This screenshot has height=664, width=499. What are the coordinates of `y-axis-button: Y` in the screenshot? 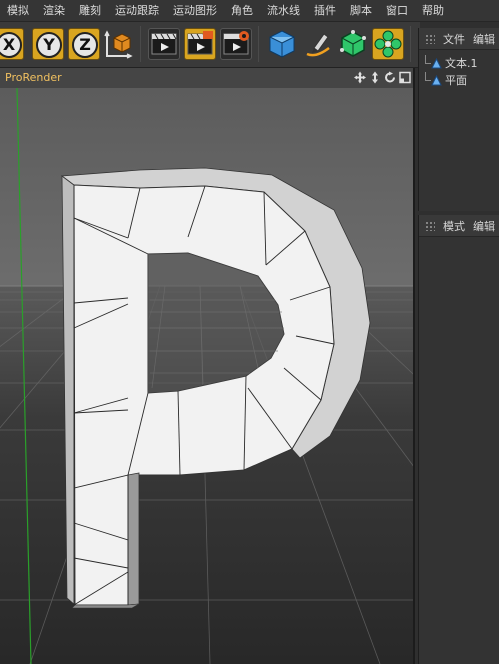 It's located at (48, 44).